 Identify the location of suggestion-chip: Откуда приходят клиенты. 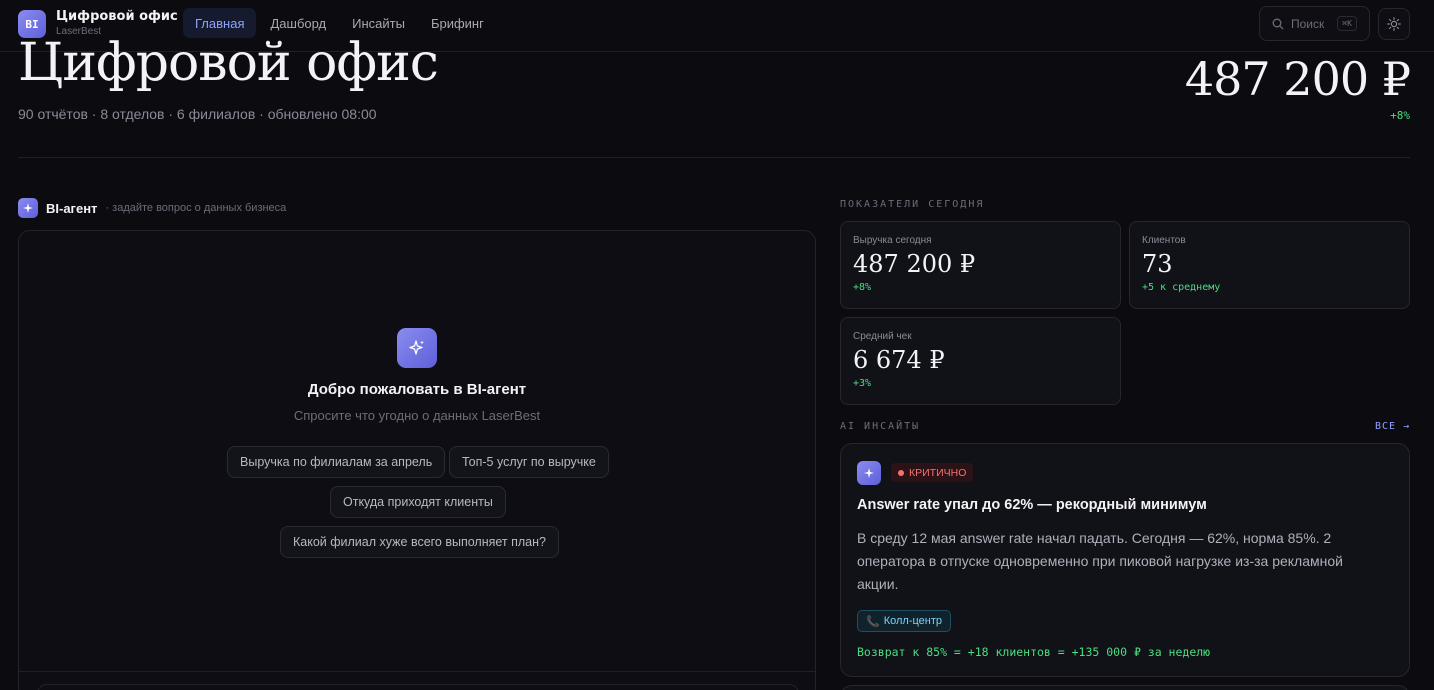
(418, 502).